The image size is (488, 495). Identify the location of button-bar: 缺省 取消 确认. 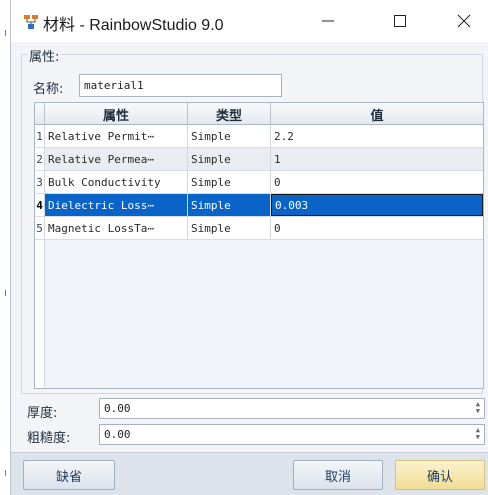
(249, 473).